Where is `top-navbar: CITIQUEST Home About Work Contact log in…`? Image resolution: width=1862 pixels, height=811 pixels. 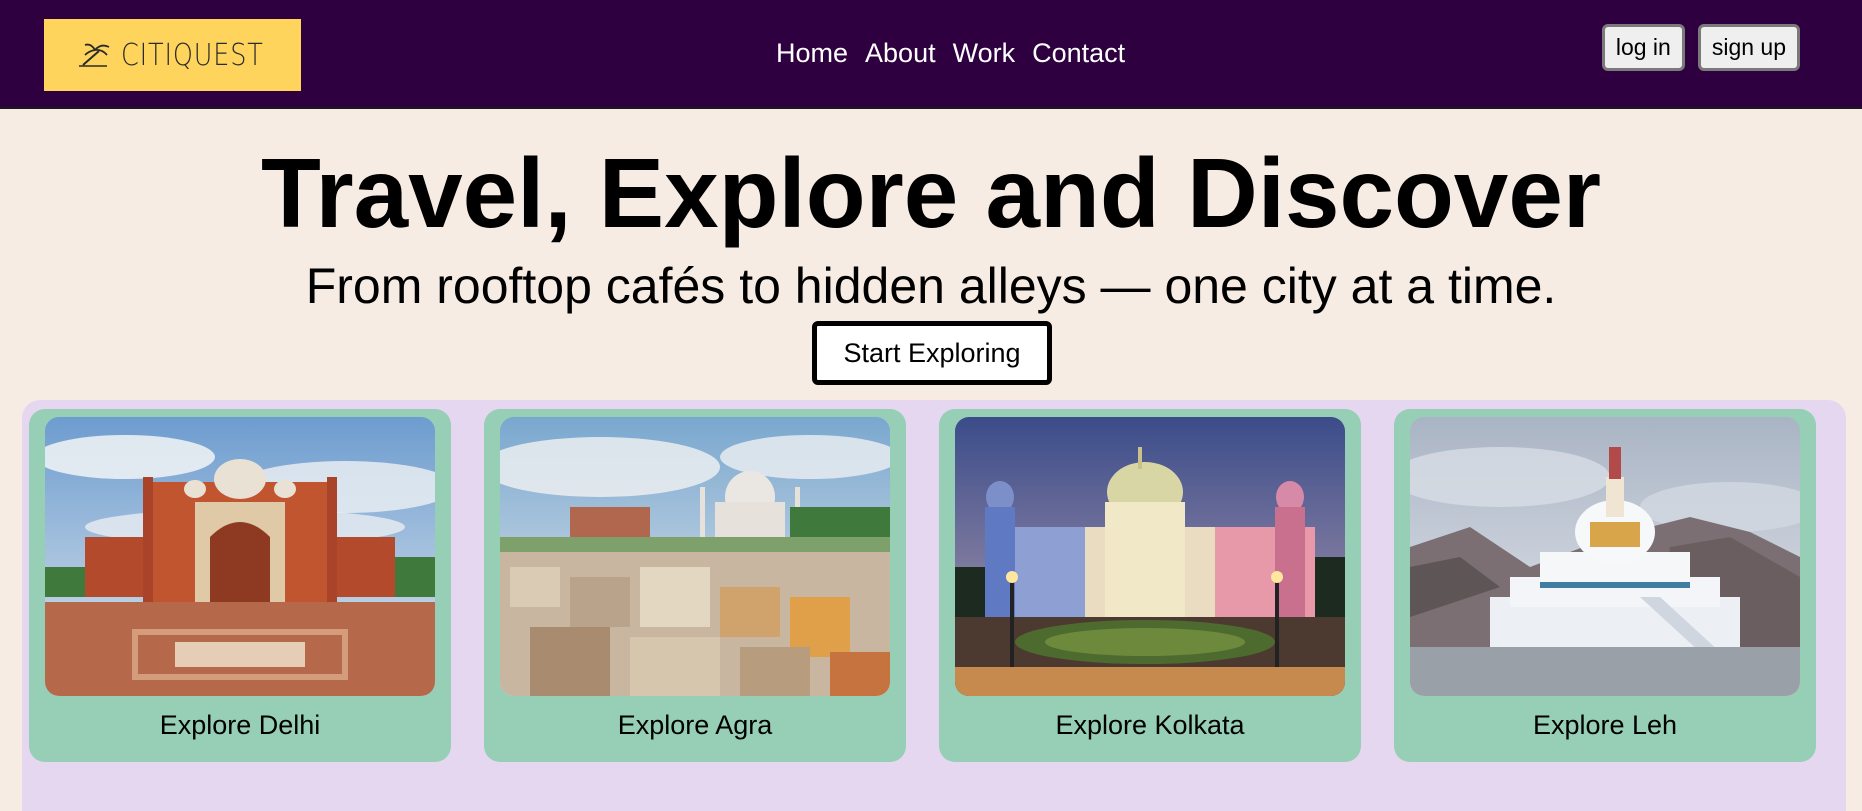
top-navbar: CITIQUEST Home About Work Contact log in… is located at coordinates (931, 54).